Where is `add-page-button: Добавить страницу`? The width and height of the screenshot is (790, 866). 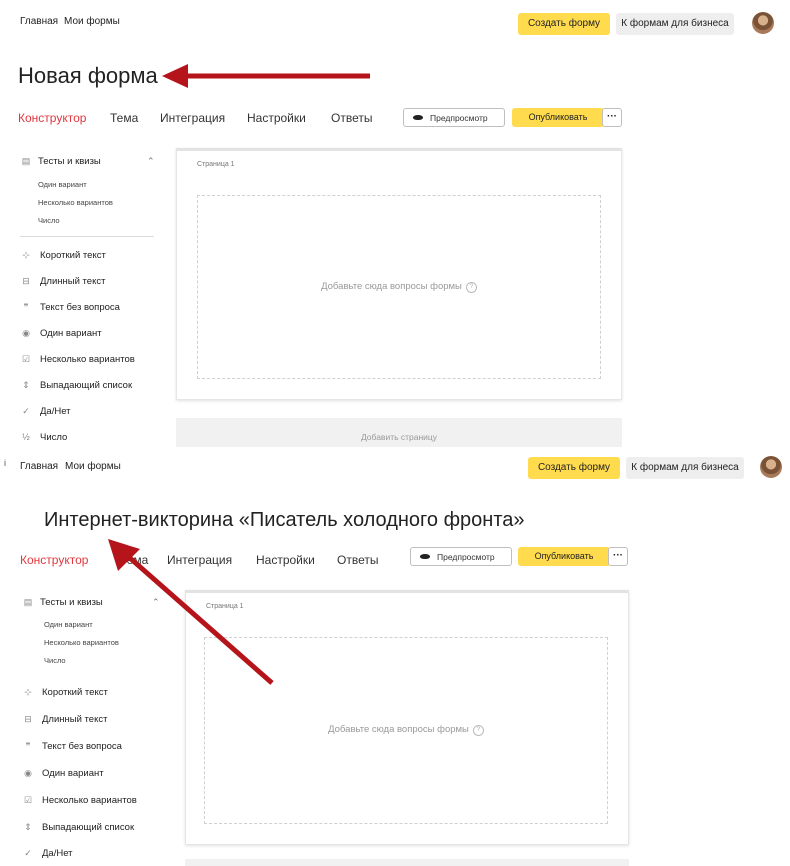 add-page-button: Добавить страницу is located at coordinates (399, 432).